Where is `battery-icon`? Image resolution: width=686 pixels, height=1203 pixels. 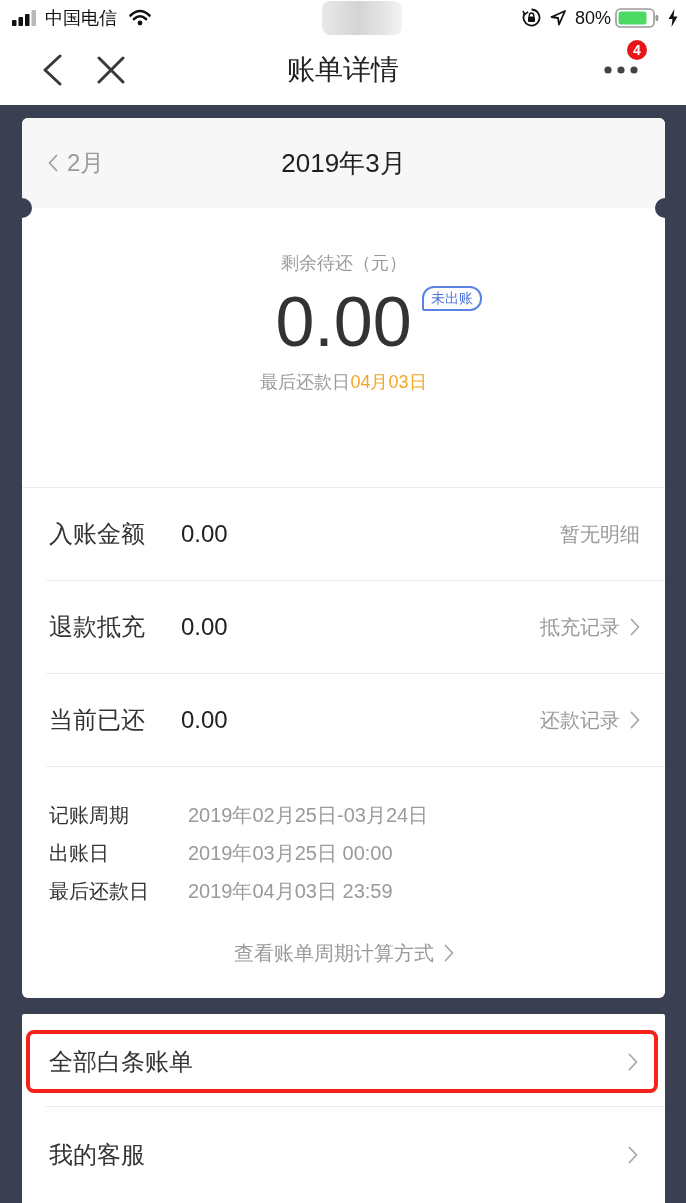
battery-icon is located at coordinates (637, 17).